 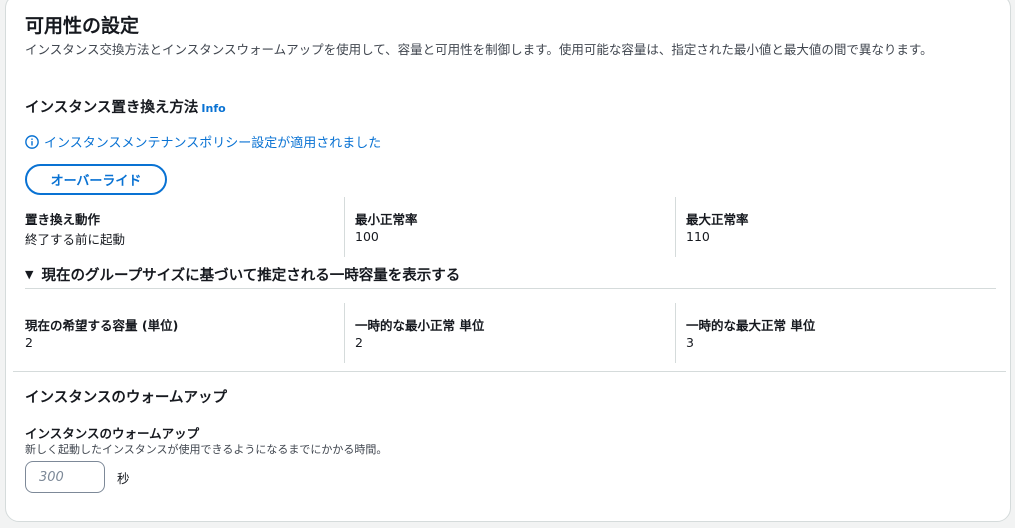 I want to click on max-healthy-label: 最大正常率, so click(x=717, y=219).